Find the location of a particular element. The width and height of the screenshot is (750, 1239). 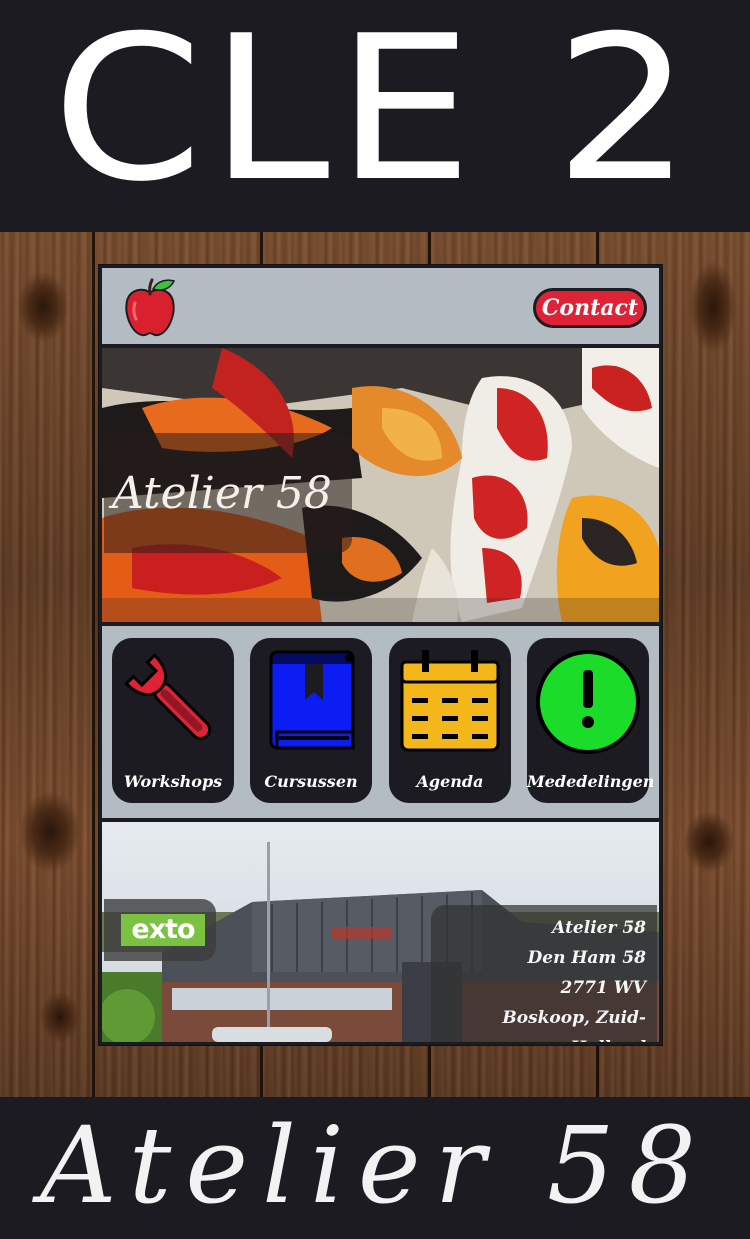

partner-badge: exto is located at coordinates (160, 930).